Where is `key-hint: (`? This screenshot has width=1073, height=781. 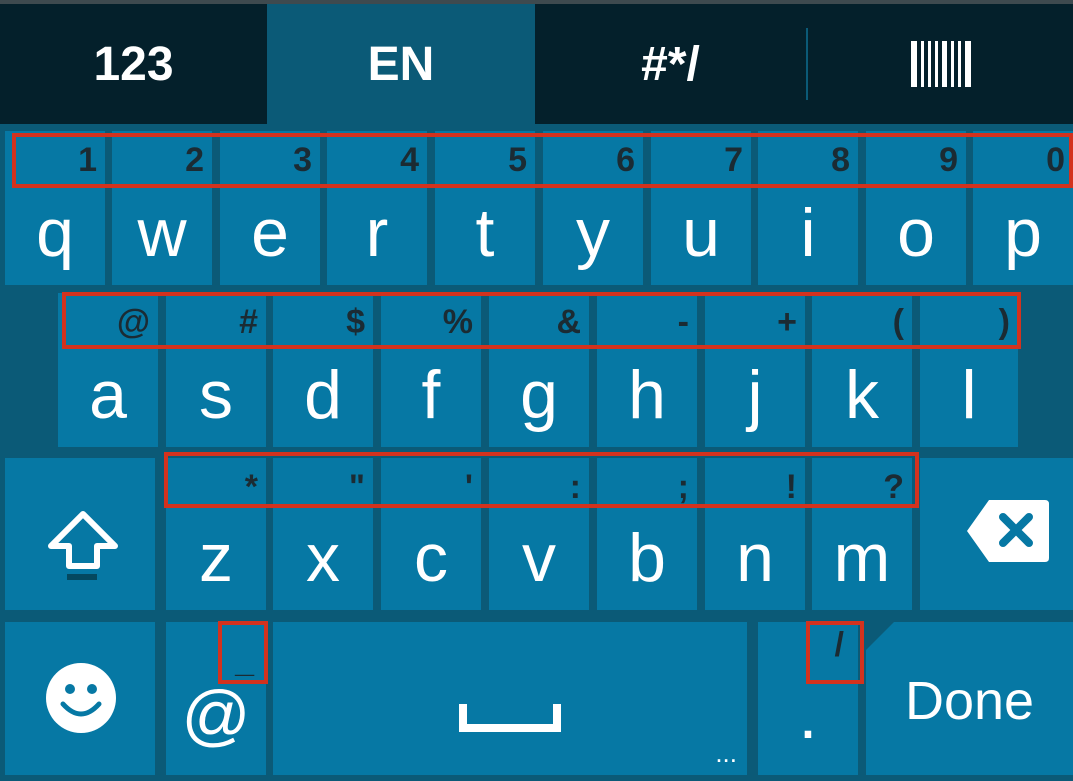
key-hint: ( is located at coordinates (898, 322).